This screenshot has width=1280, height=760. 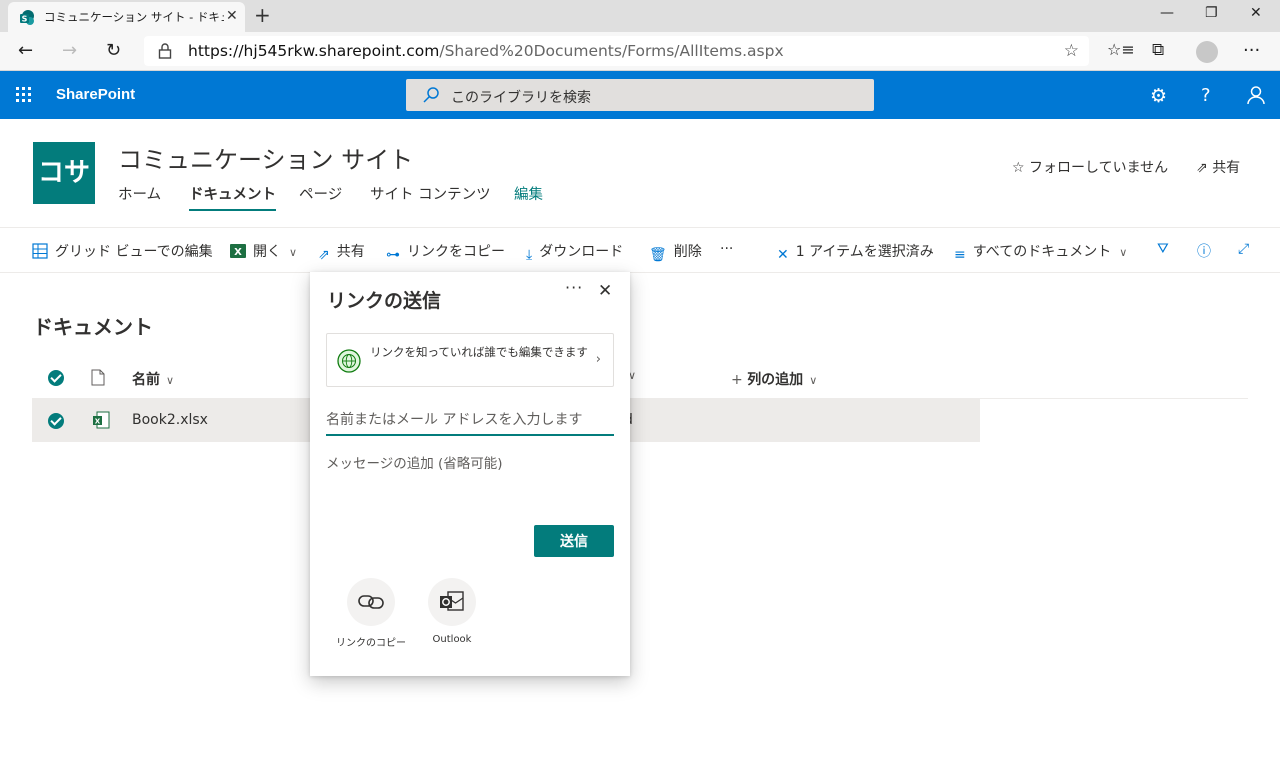 I want to click on chevron-down-icon: ∨, so click(x=813, y=380).